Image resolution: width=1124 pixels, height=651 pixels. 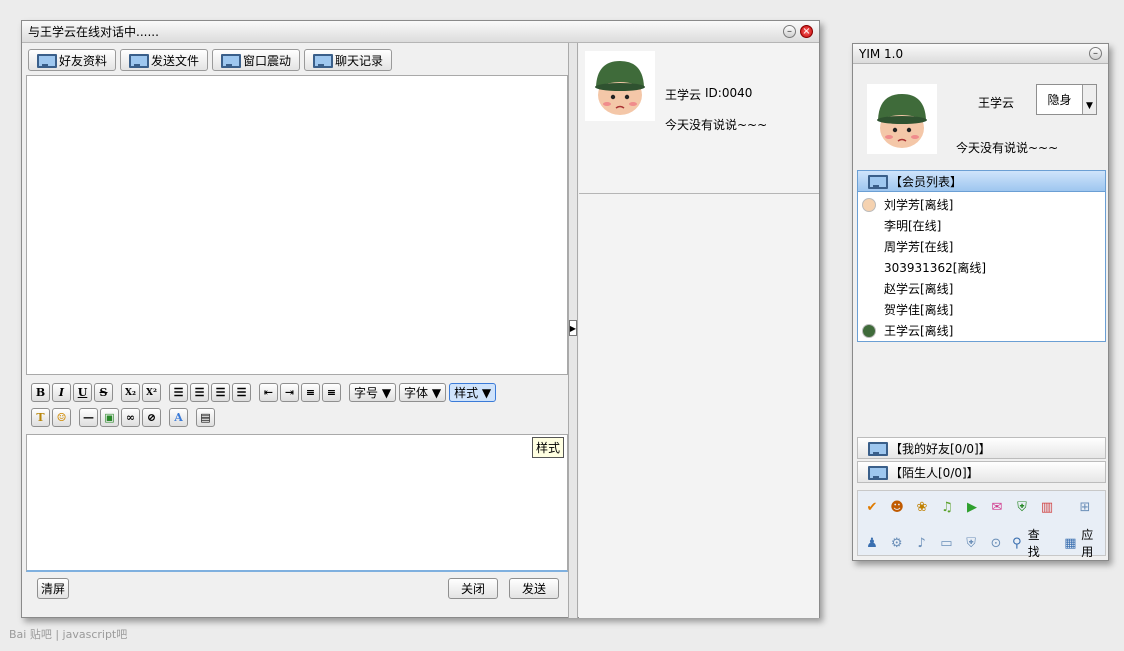 What do you see at coordinates (61, 392) in the screenshot?
I see `italic-button: I` at bounding box center [61, 392].